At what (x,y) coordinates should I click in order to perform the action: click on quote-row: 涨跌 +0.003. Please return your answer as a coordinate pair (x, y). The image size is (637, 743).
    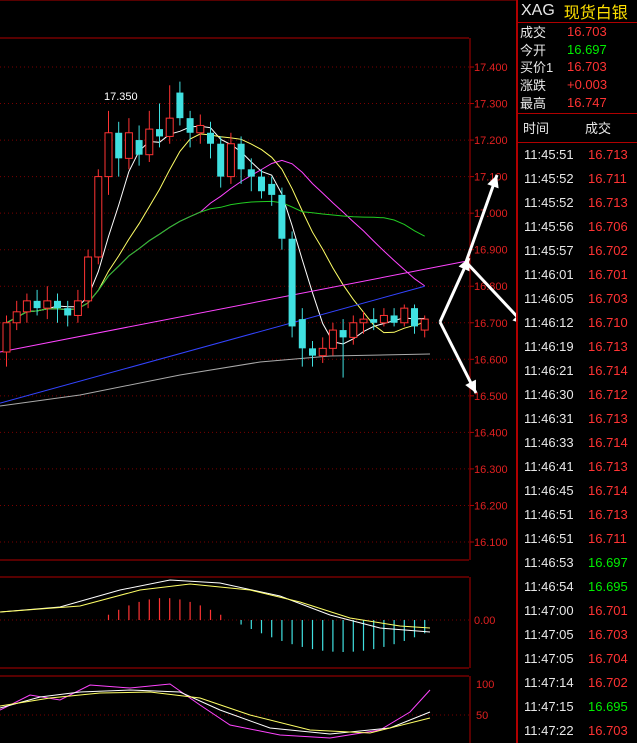
    Looking at the image, I should click on (577, 85).